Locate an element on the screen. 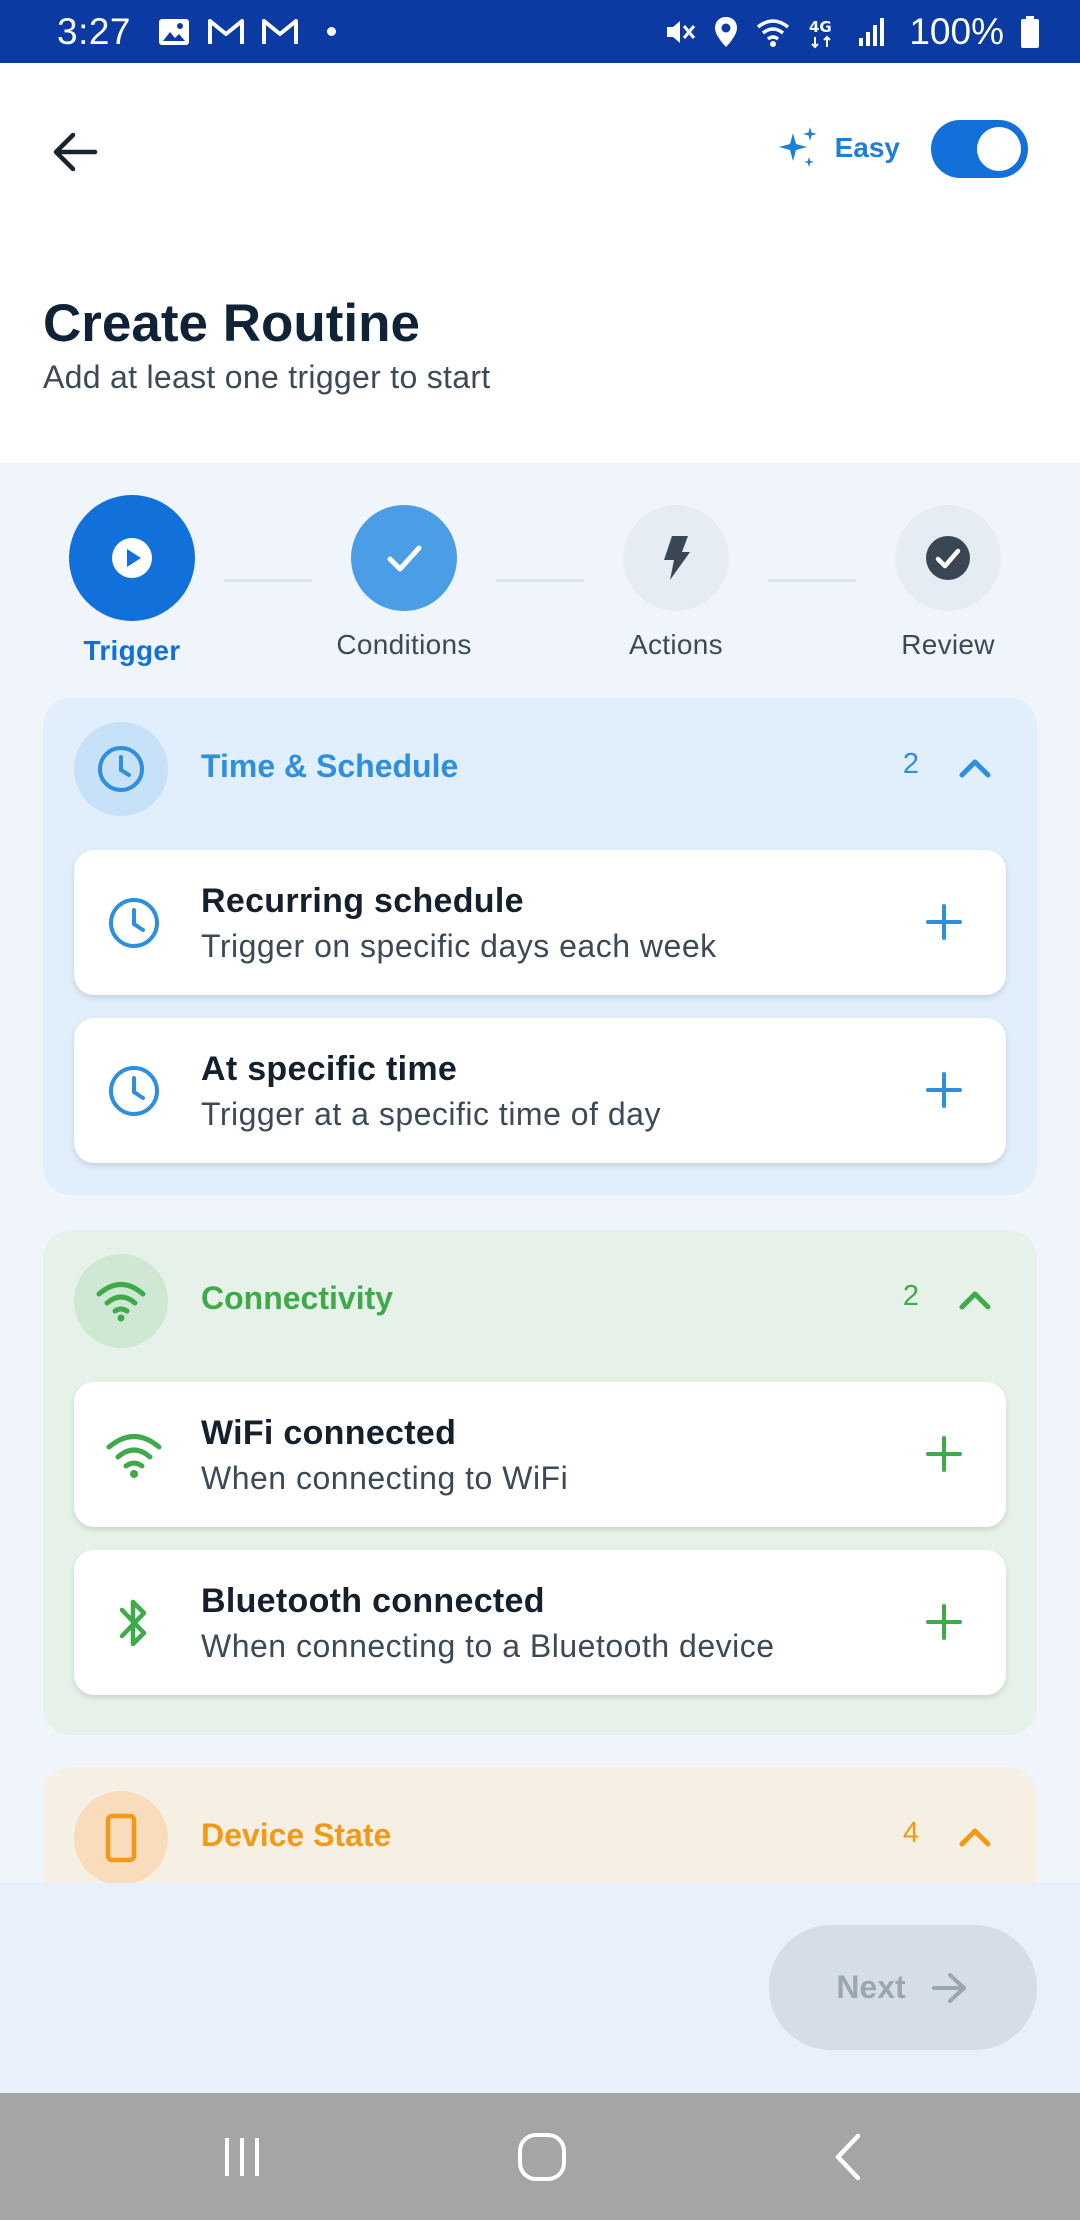 Image resolution: width=1080 pixels, height=2220 pixels. check-icon is located at coordinates (404, 558).